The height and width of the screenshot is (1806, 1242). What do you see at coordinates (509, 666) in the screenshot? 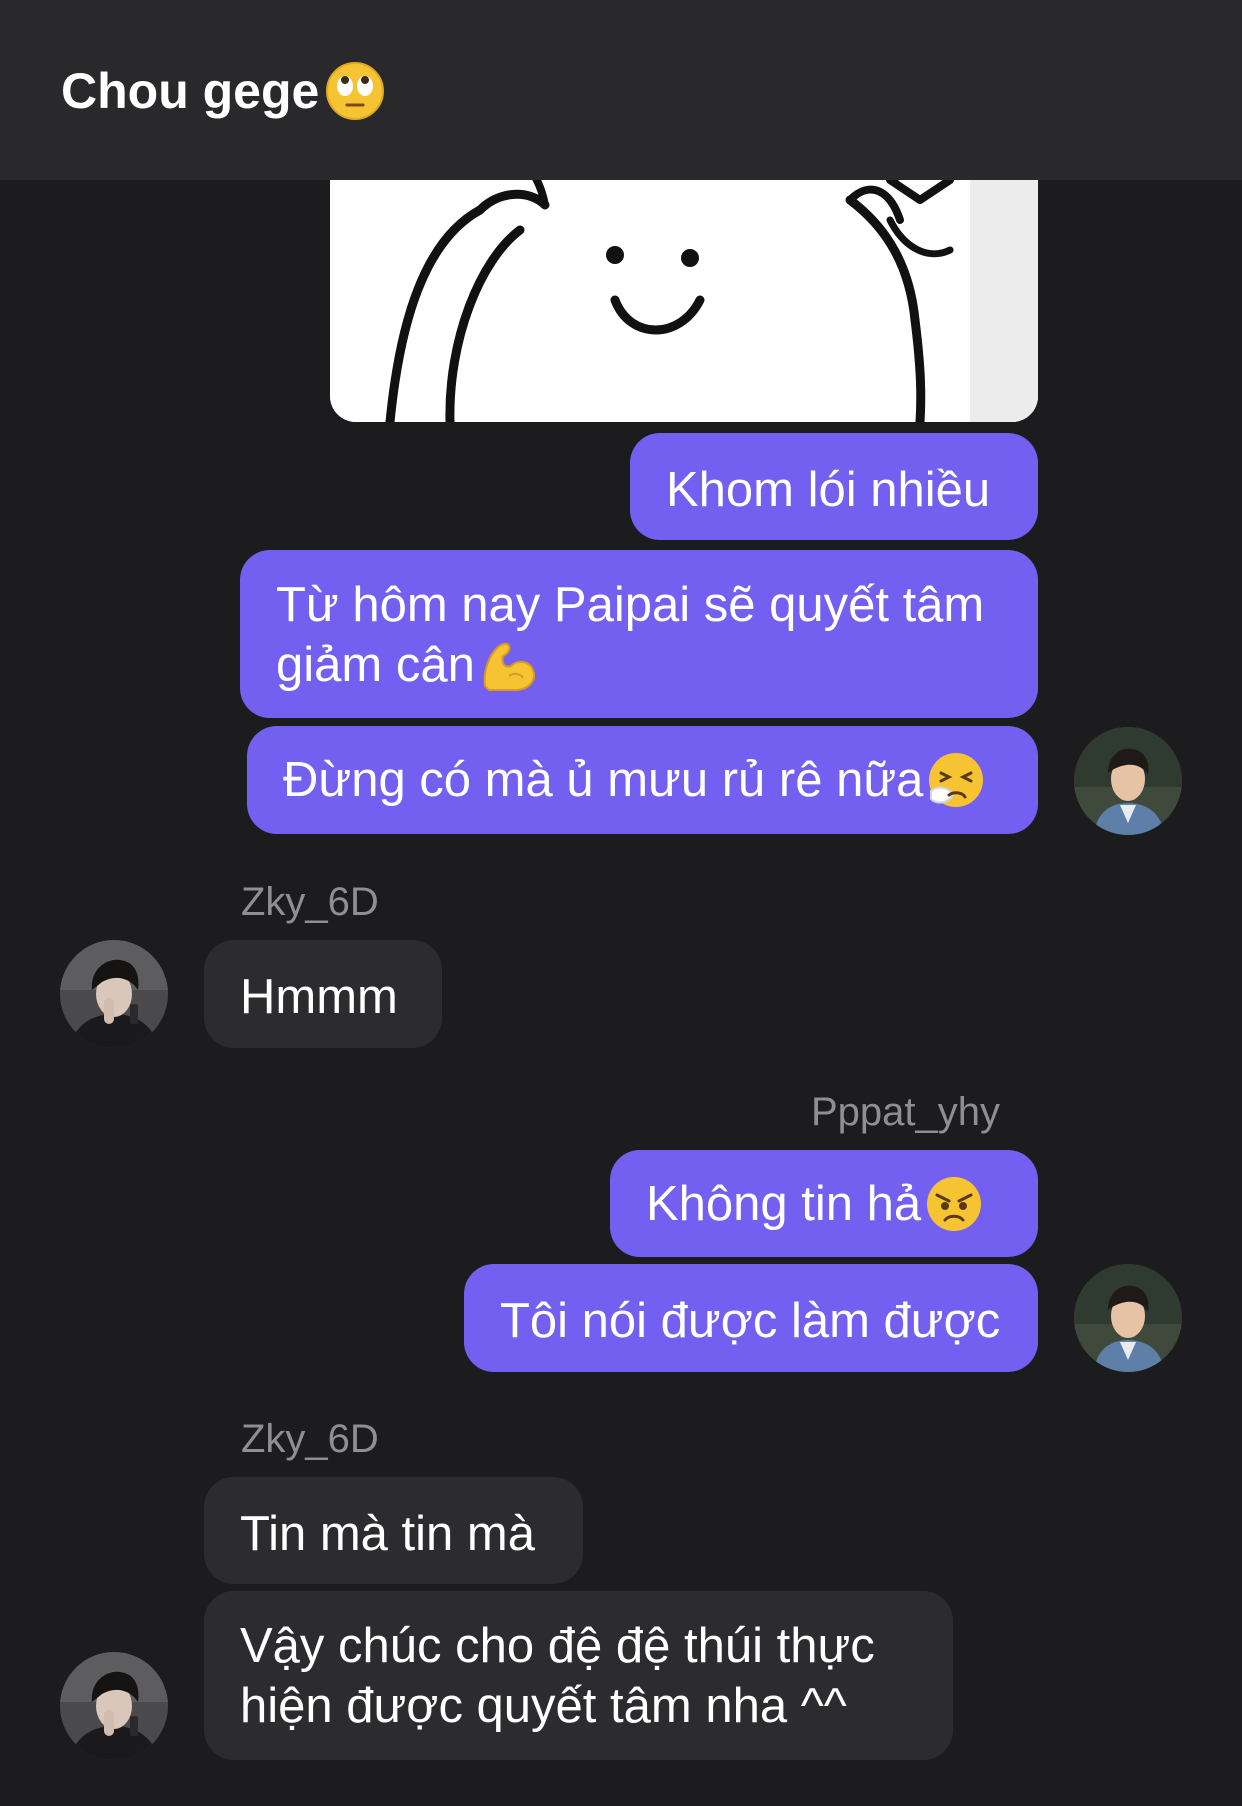
I see `flexed-biceps-icon` at bounding box center [509, 666].